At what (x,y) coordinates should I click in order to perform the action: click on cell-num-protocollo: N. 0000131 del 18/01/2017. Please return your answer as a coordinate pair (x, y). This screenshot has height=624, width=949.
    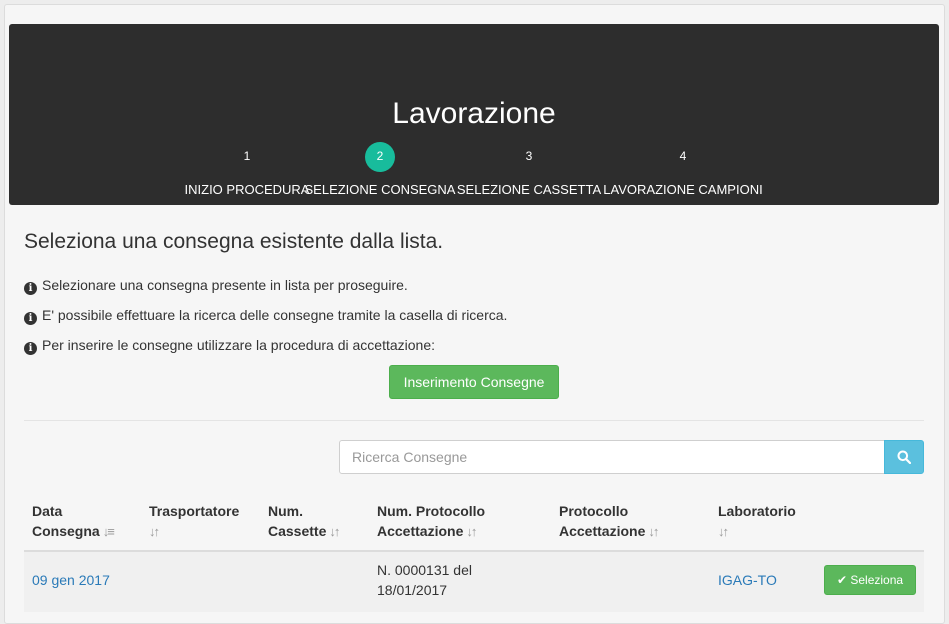
    Looking at the image, I should click on (424, 580).